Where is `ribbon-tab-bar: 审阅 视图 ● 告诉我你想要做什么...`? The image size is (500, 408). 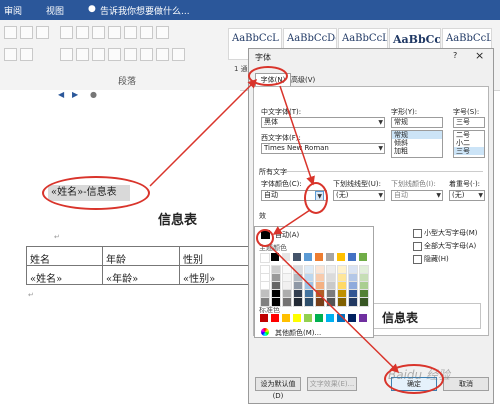 ribbon-tab-bar: 审阅 视图 ● 告诉我你想要做什么... is located at coordinates (250, 10).